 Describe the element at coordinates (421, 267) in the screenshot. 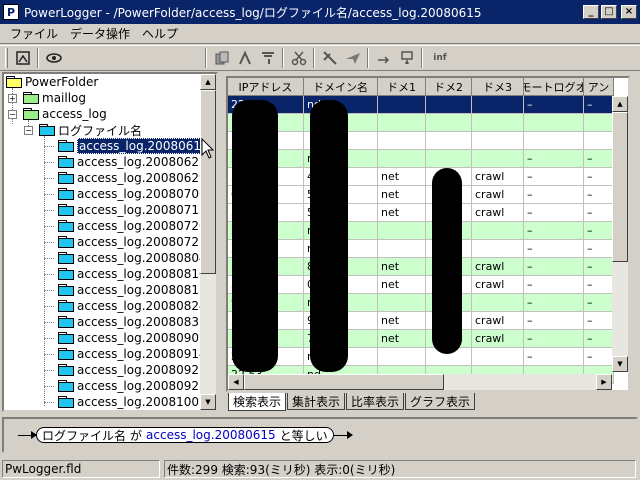

I see `table-row: 5.558.crawnetcrawl––` at that location.